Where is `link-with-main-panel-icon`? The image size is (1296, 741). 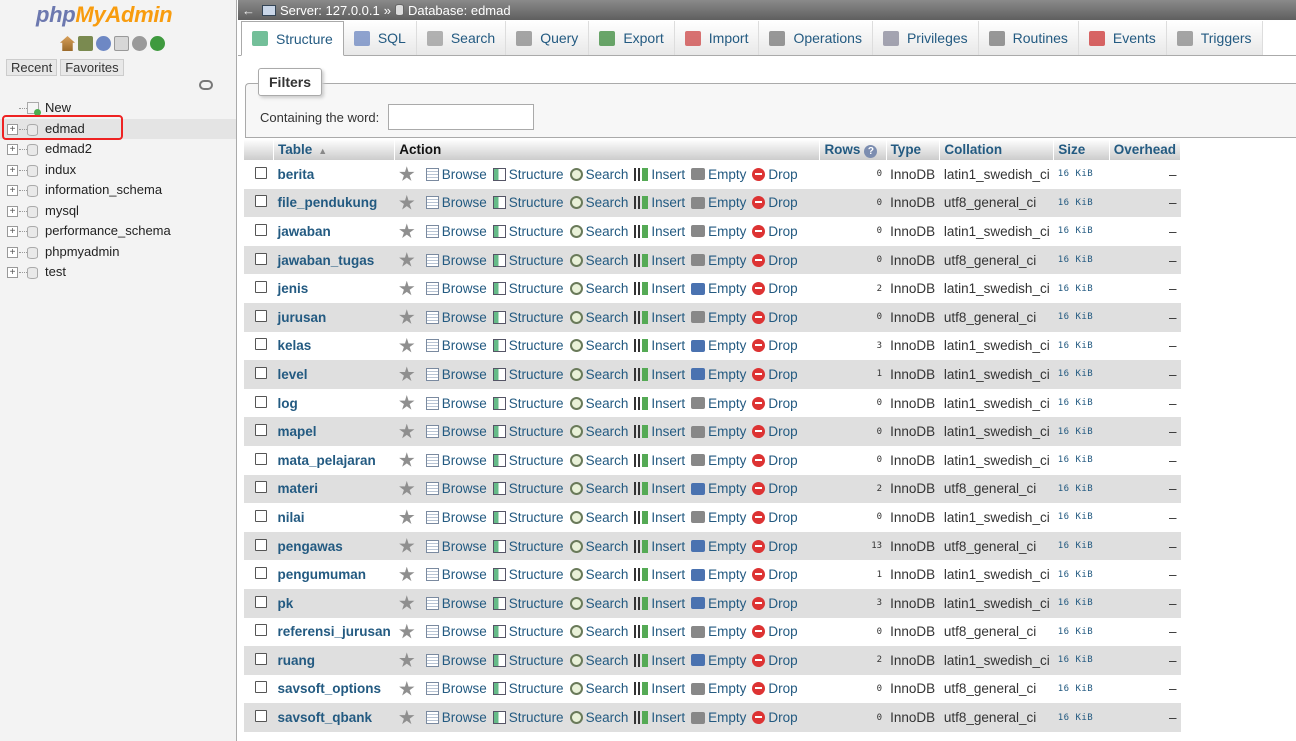 link-with-main-panel-icon is located at coordinates (206, 85).